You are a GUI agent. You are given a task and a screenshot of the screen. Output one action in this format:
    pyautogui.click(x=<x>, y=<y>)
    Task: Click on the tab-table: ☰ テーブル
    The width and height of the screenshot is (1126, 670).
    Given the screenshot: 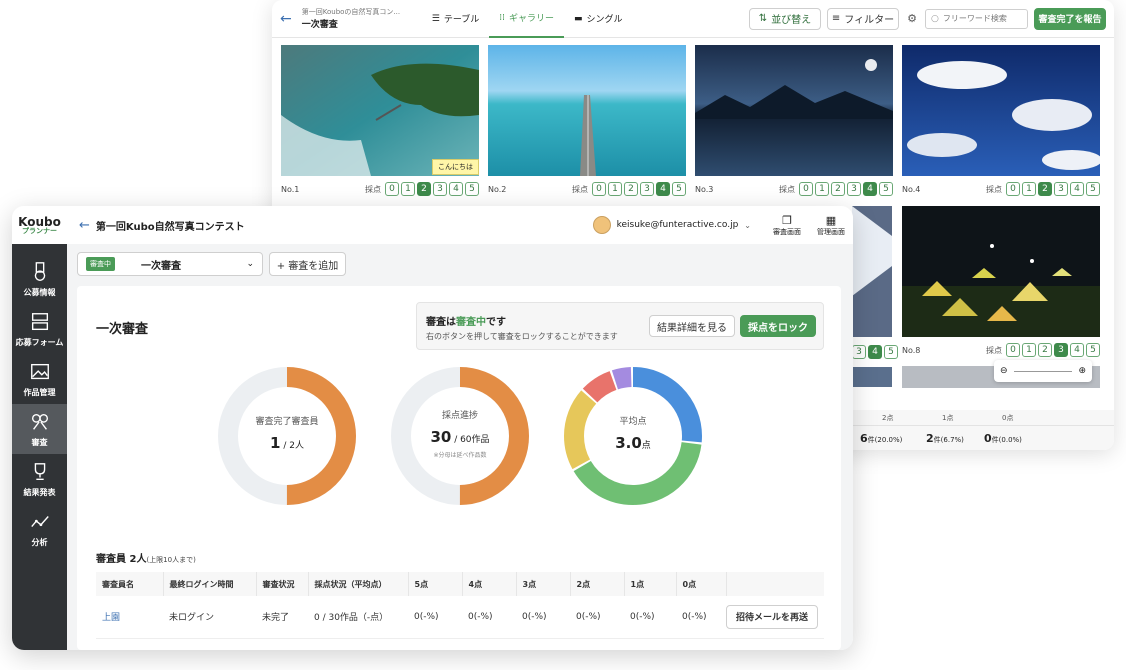 What is the action you would take?
    pyautogui.click(x=456, y=19)
    